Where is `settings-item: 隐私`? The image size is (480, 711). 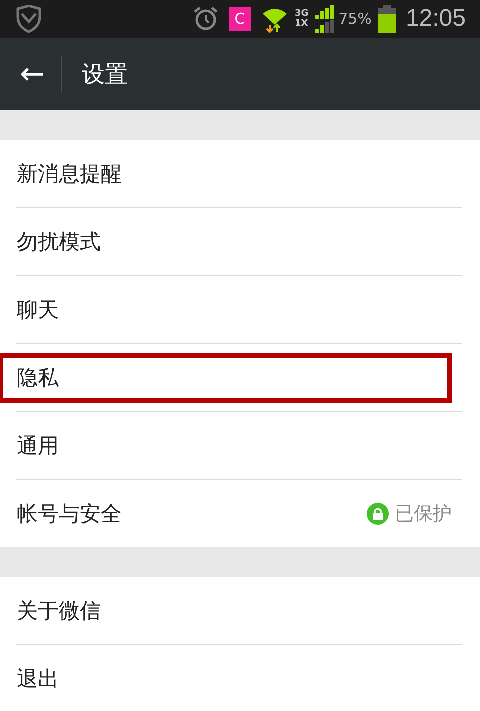
settings-item: 隐私 is located at coordinates (240, 377).